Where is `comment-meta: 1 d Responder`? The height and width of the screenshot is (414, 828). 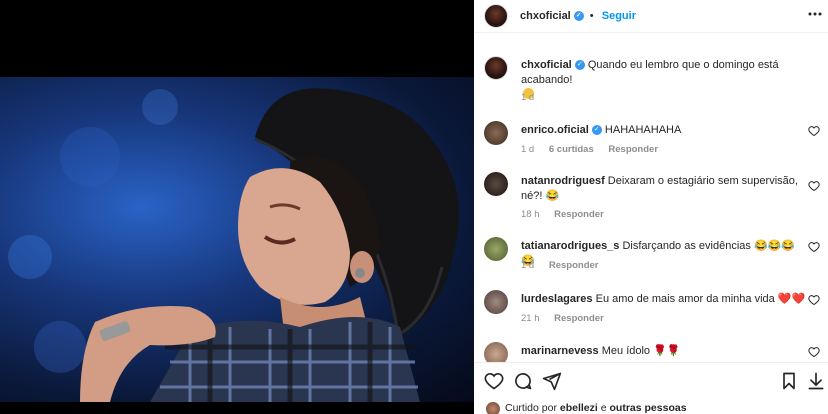
comment-meta: 1 d Responder is located at coordinates (560, 265).